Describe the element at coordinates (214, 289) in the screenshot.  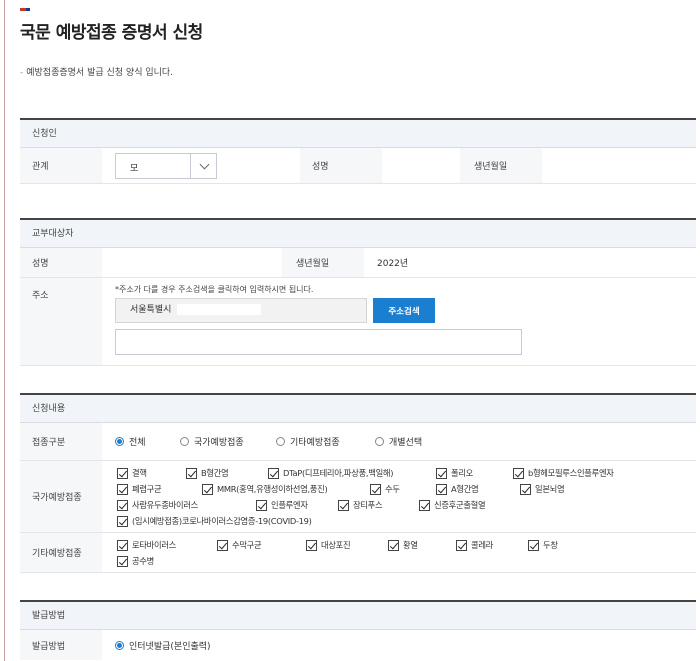
I see `address-note: *주소가 다를 경우 주소검색을 클릭하여 입력하시면 됩니다.` at that location.